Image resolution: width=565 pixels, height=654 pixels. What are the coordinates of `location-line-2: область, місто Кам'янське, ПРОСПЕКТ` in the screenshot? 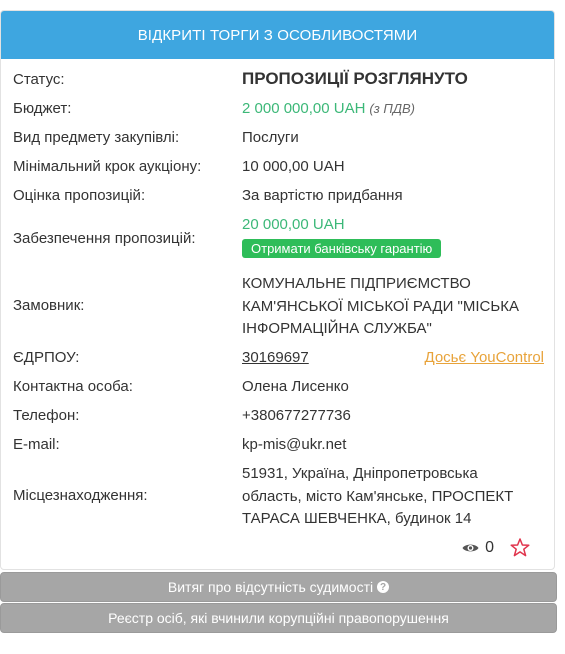 It's located at (378, 496).